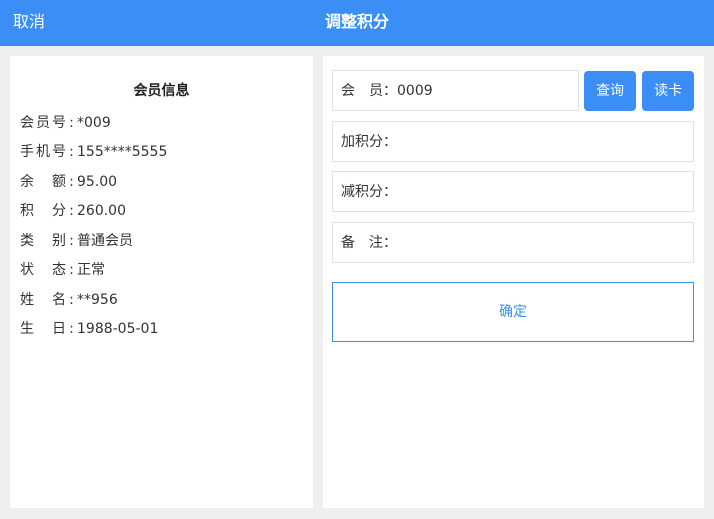 The width and height of the screenshot is (714, 519). Describe the element at coordinates (542, 141) in the screenshot. I see `add-points-input` at that location.